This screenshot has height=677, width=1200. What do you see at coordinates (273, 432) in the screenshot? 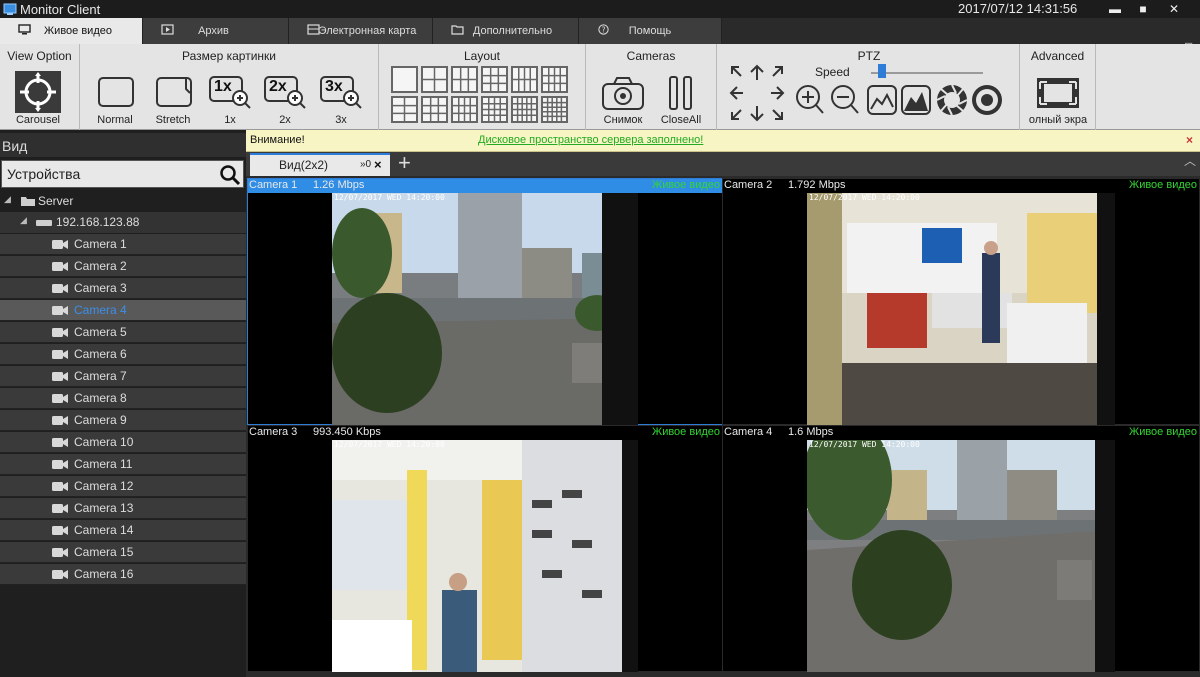
I see `cell-camera-name: Camera 3` at bounding box center [273, 432].